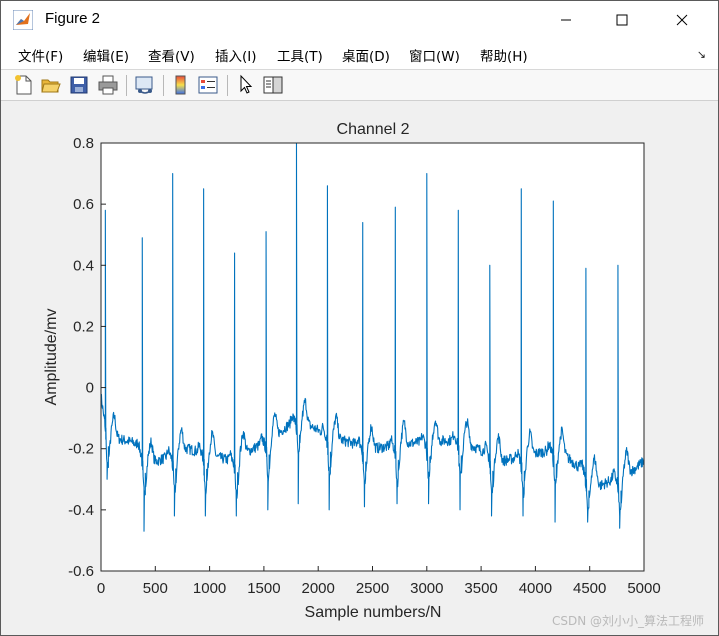 The width and height of the screenshot is (719, 636). What do you see at coordinates (372, 588) in the screenshot?
I see `x-tick-label: 2500` at bounding box center [372, 588].